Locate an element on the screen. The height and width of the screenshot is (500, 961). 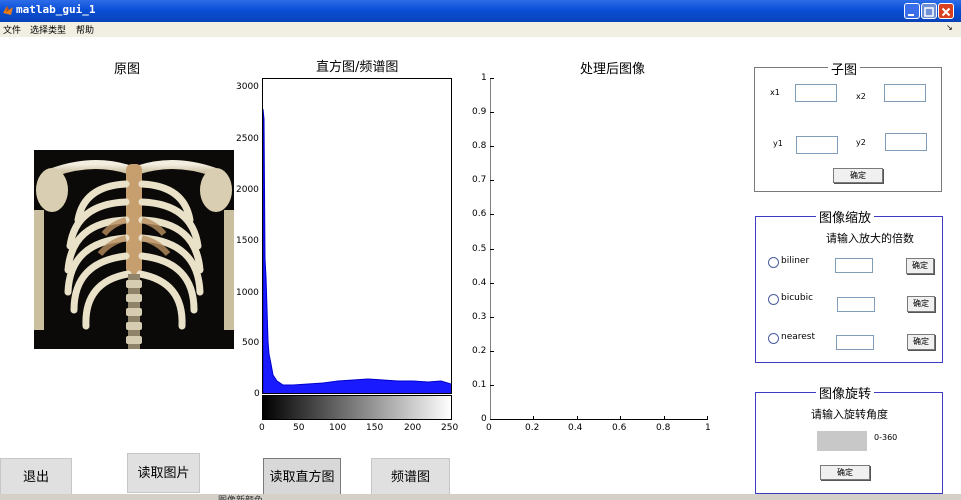
rotate-angle-input is located at coordinates (842, 441).